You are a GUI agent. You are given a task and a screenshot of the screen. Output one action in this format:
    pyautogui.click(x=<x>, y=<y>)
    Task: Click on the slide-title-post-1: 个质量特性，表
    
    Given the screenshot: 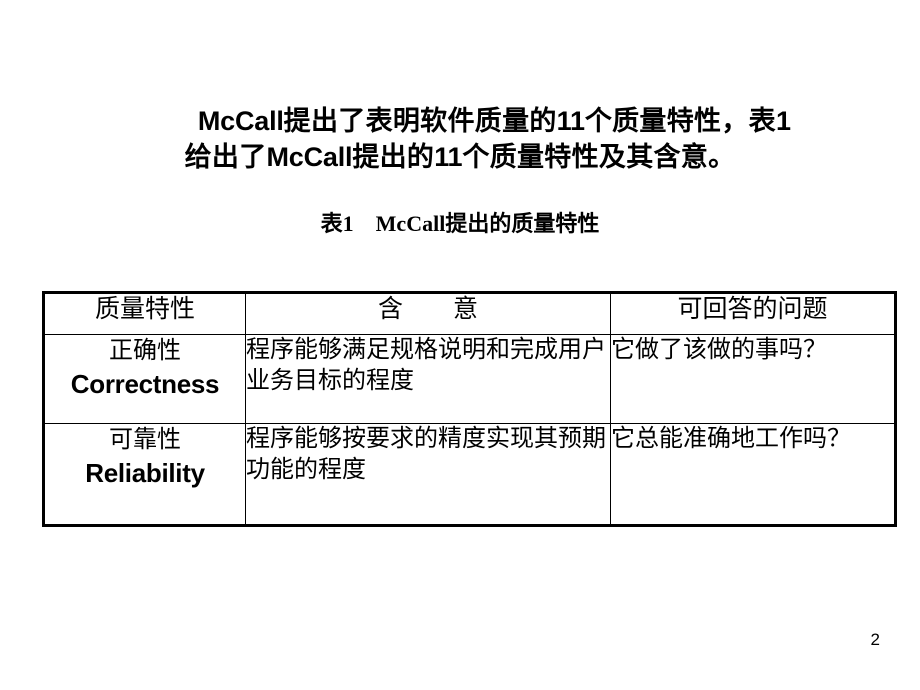 What is the action you would take?
    pyautogui.click(x=680, y=121)
    